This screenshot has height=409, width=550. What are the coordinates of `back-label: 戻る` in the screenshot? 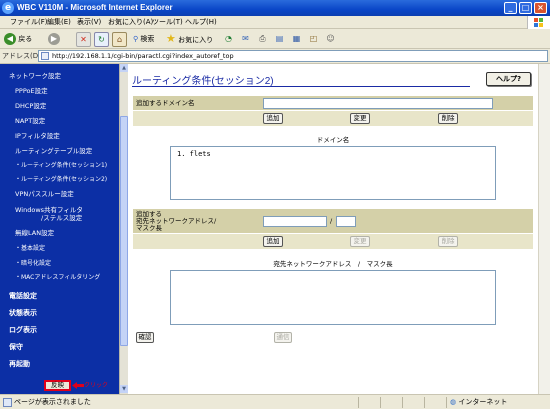 It's located at (25, 39).